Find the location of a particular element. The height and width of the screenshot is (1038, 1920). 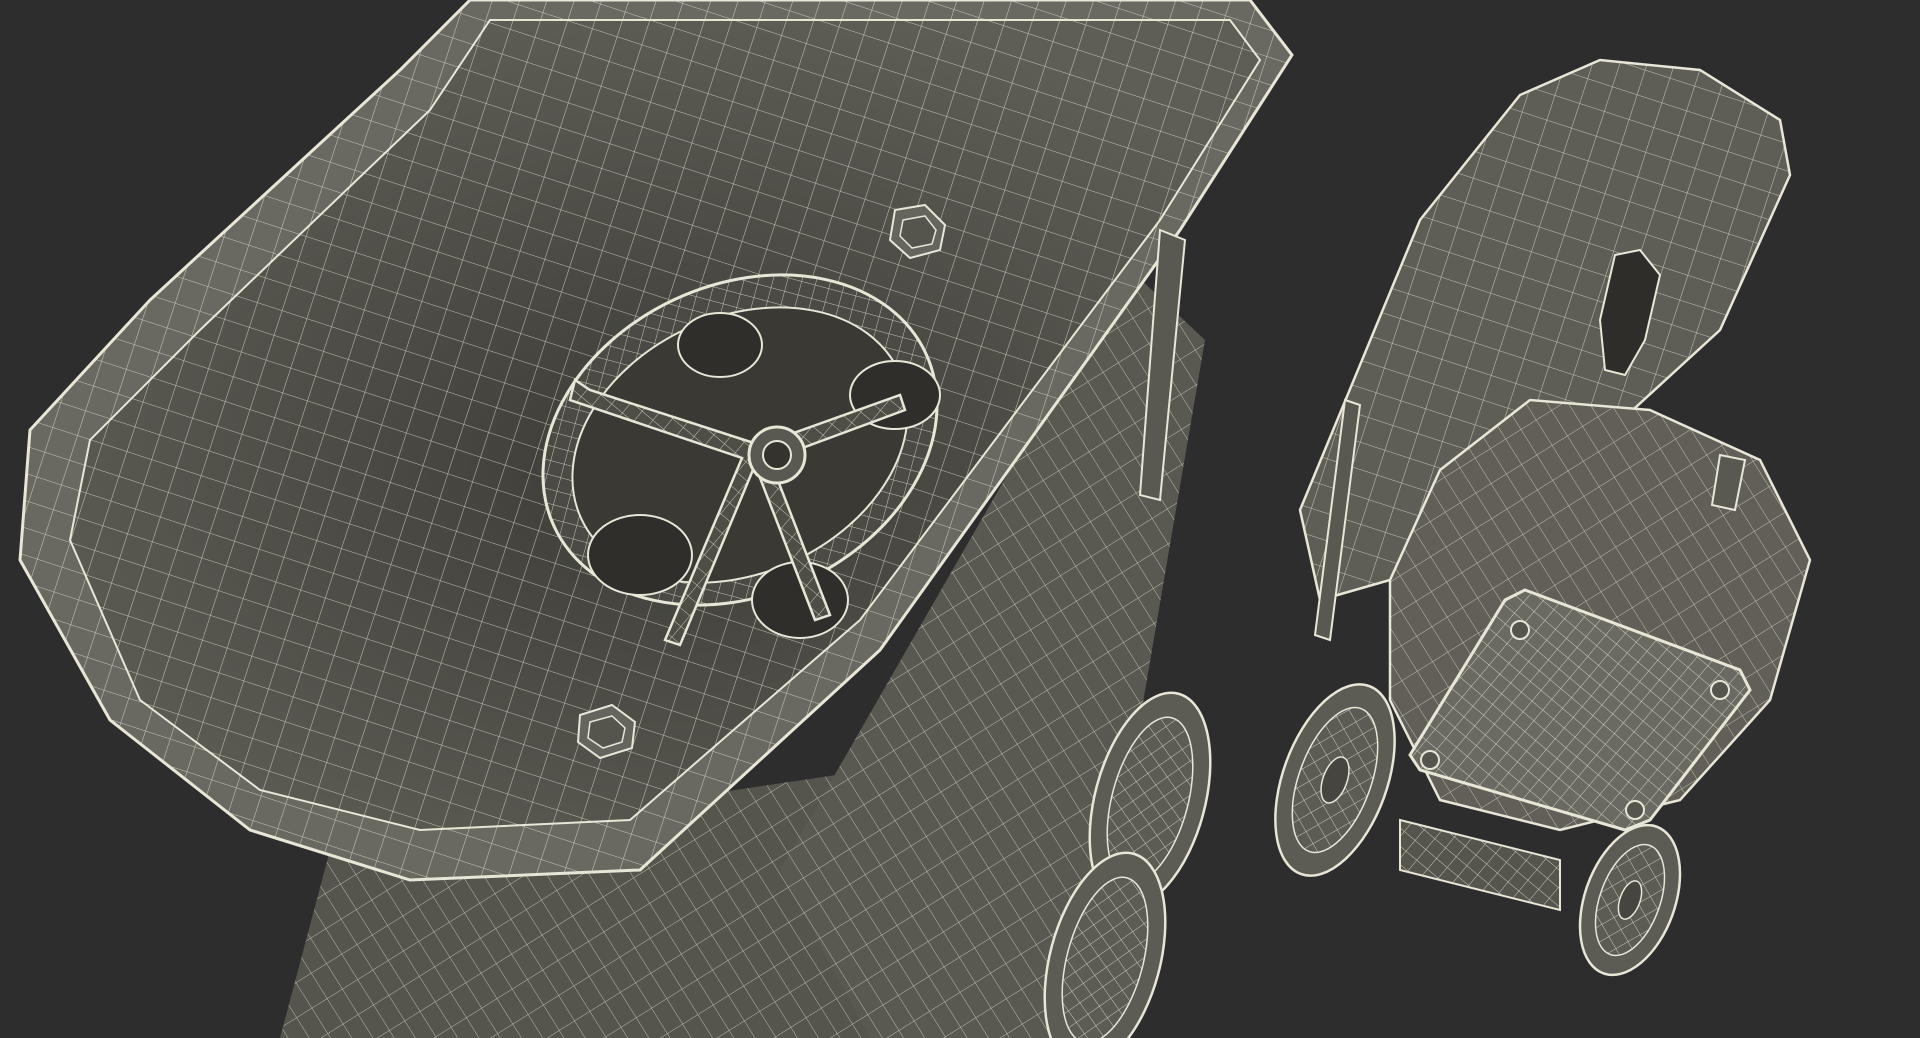

rear-wheel-right is located at coordinates (1630, 900).